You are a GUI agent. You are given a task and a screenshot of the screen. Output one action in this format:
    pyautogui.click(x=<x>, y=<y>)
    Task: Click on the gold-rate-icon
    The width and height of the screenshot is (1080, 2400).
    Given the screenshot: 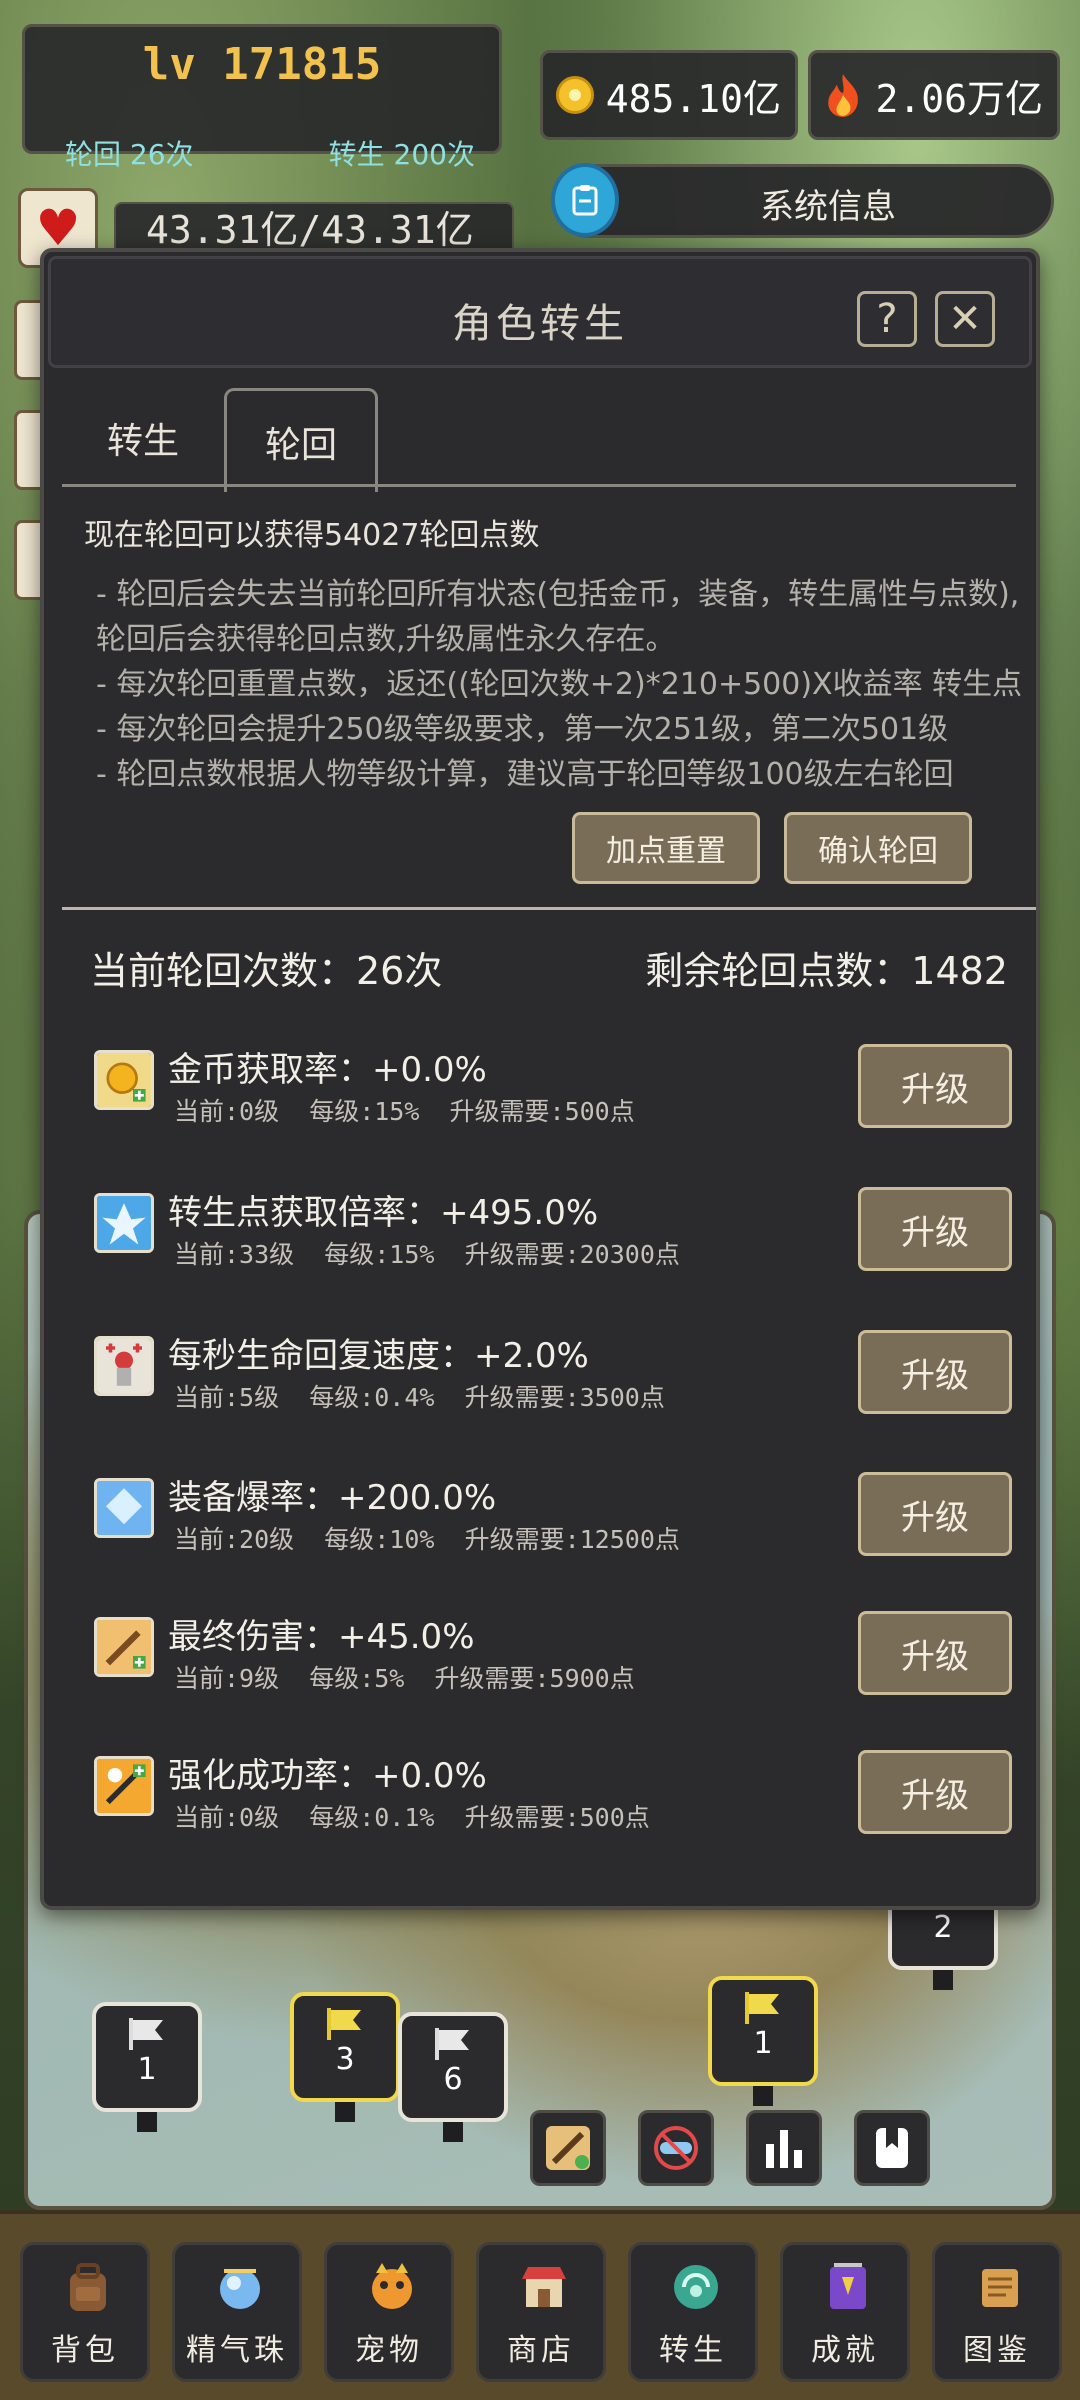 What is the action you would take?
    pyautogui.click(x=124, y=1080)
    